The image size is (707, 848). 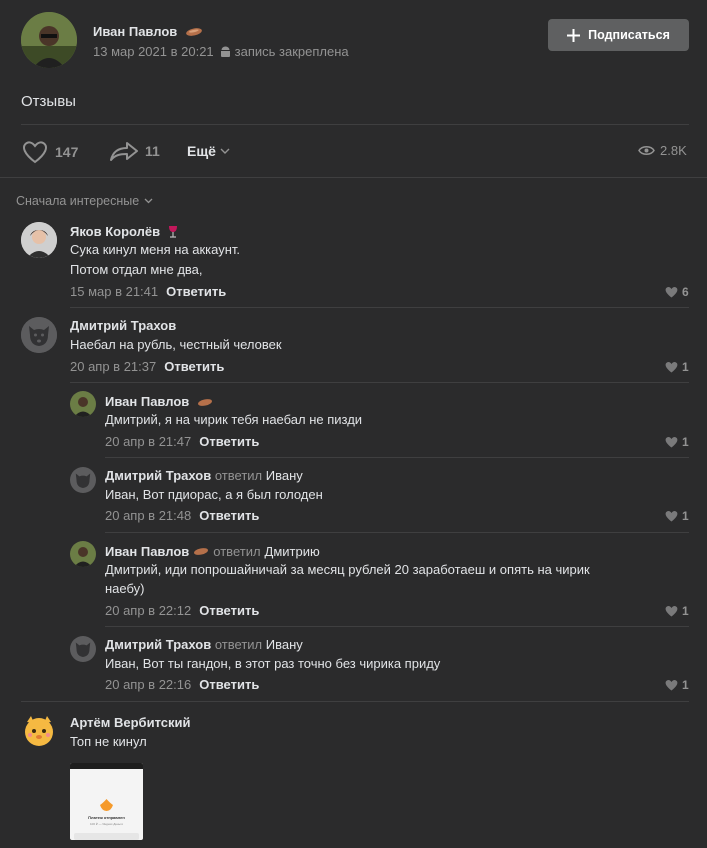 What do you see at coordinates (201, 151) in the screenshot?
I see `more-label: Ещё` at bounding box center [201, 151].